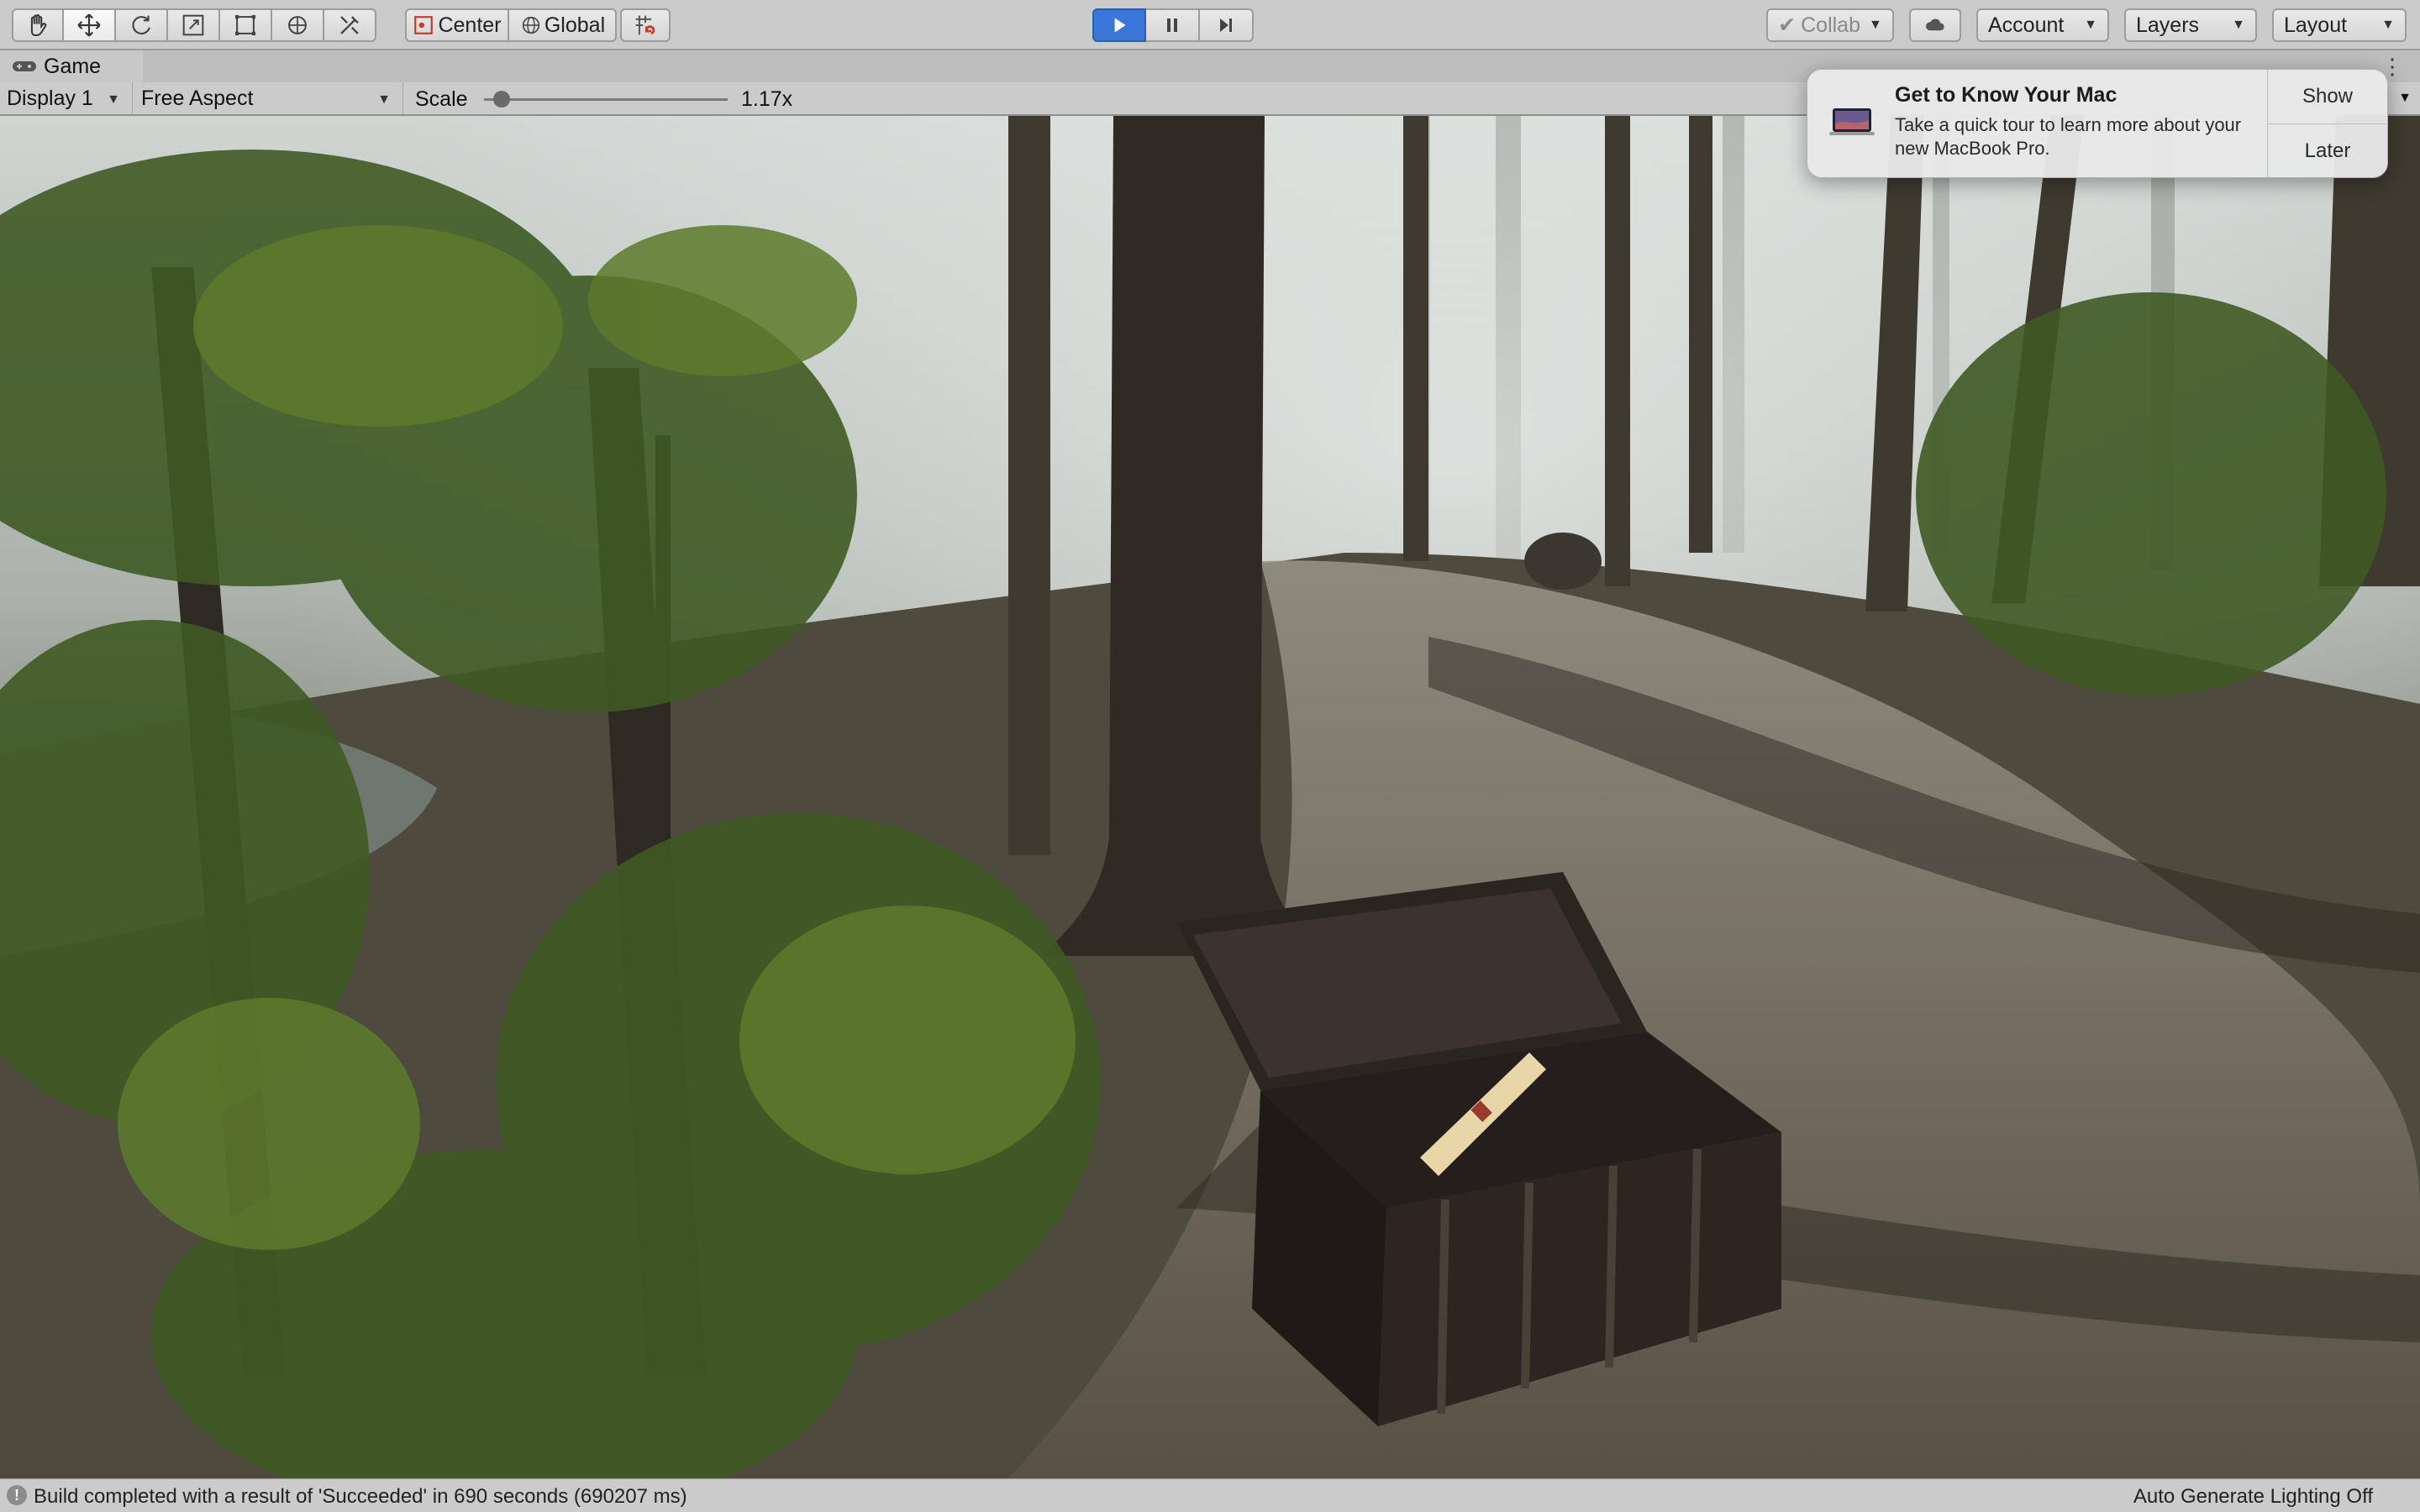  I want to click on hand-icon, so click(38, 25).